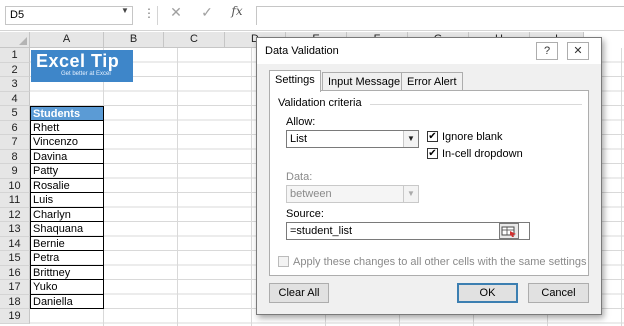 This screenshot has height=326, width=624. What do you see at coordinates (15, 214) in the screenshot?
I see `row-header-12: 12` at bounding box center [15, 214].